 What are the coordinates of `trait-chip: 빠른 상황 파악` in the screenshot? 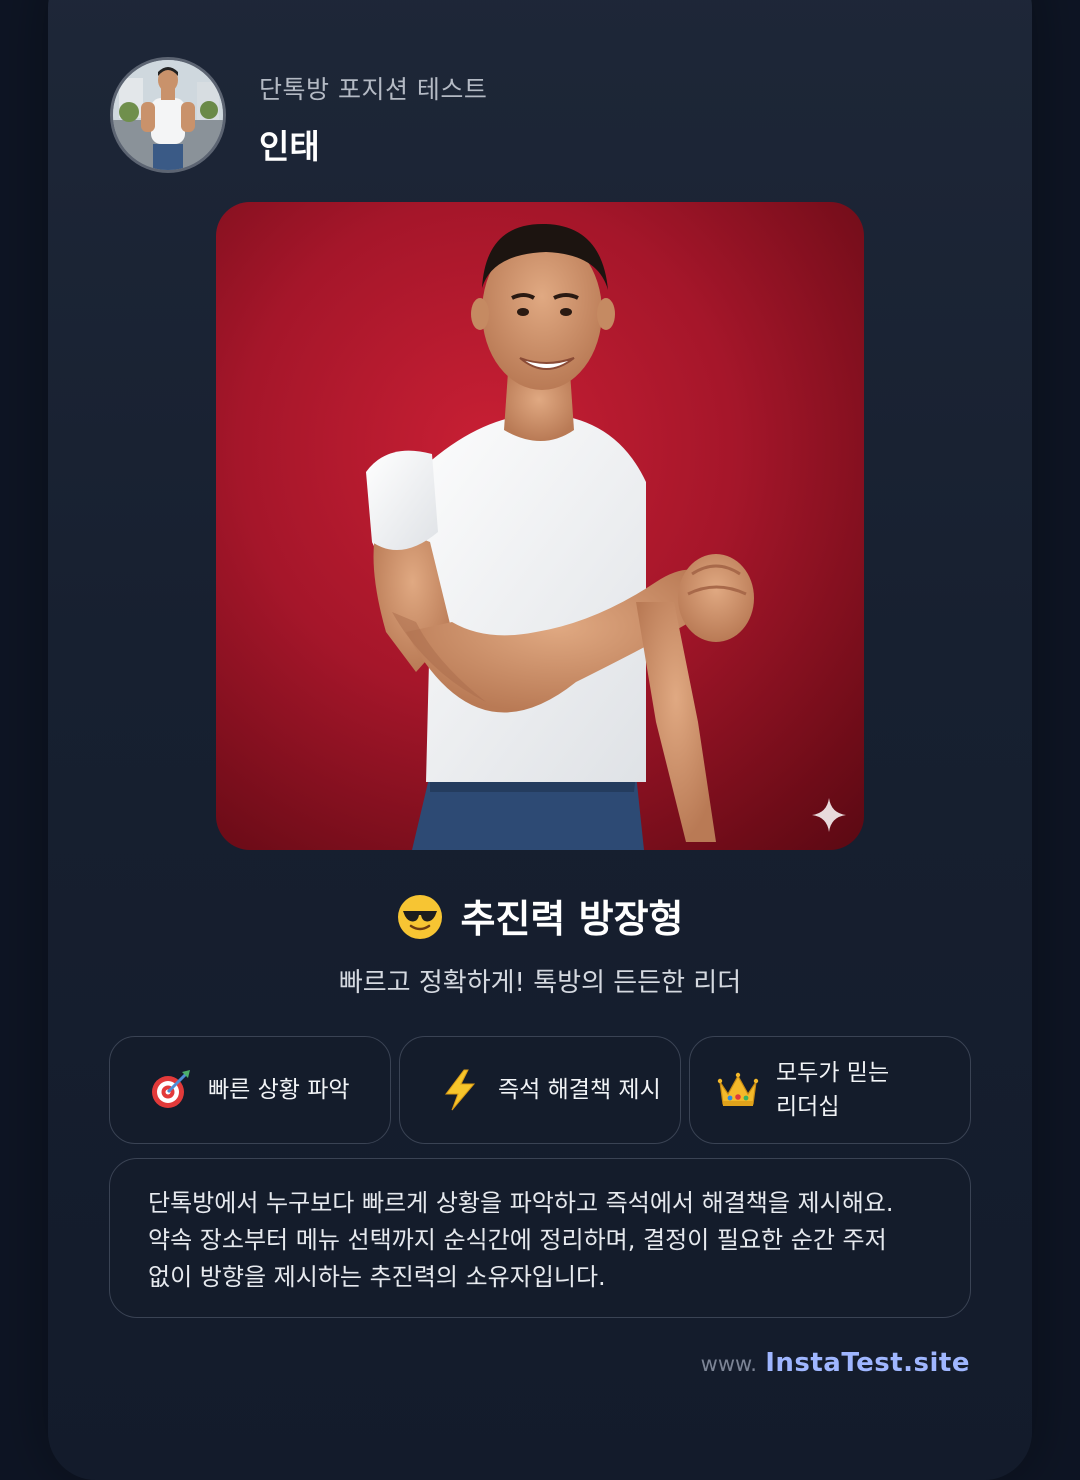 It's located at (250, 1090).